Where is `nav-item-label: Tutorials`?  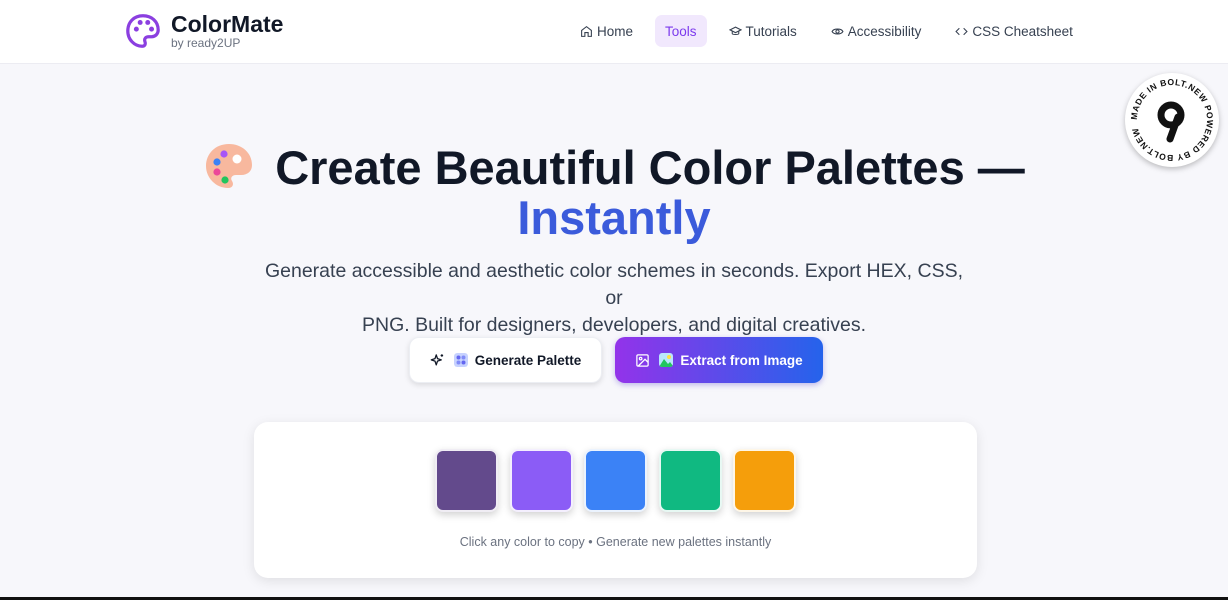
nav-item-label: Tutorials is located at coordinates (771, 31).